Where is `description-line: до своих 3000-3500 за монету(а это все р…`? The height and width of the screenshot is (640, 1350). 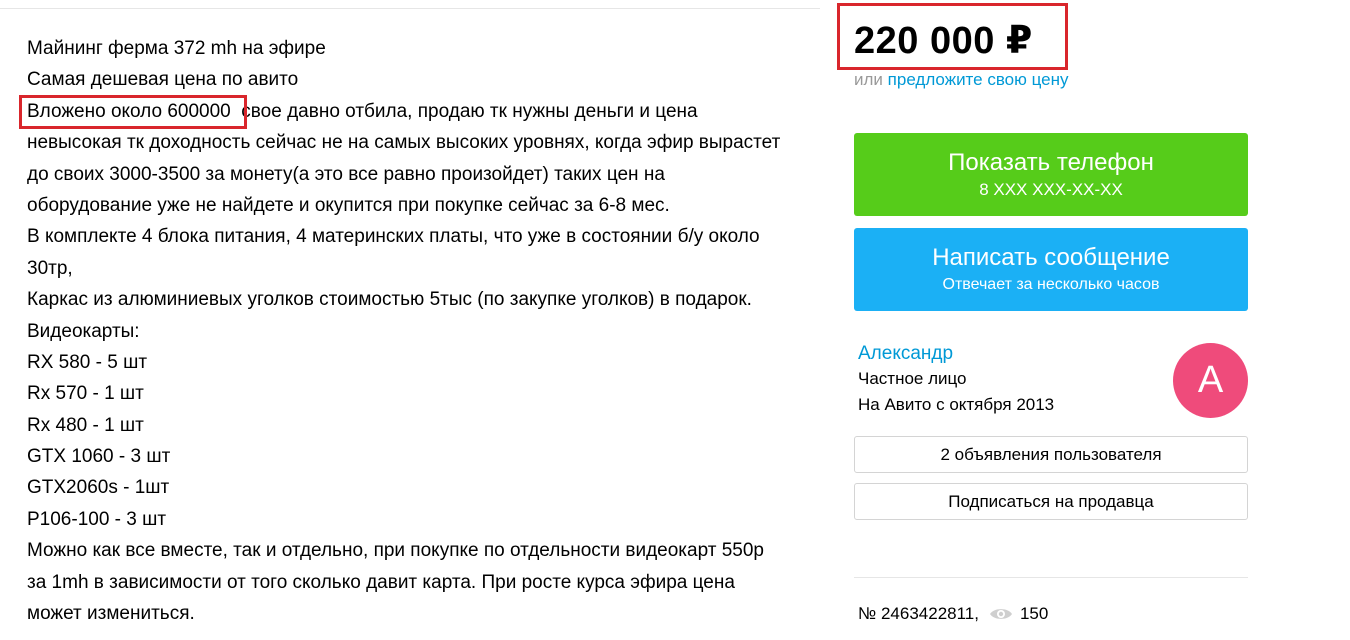
description-line: до своих 3000-3500 за монету(а это все р… is located at coordinates (346, 174).